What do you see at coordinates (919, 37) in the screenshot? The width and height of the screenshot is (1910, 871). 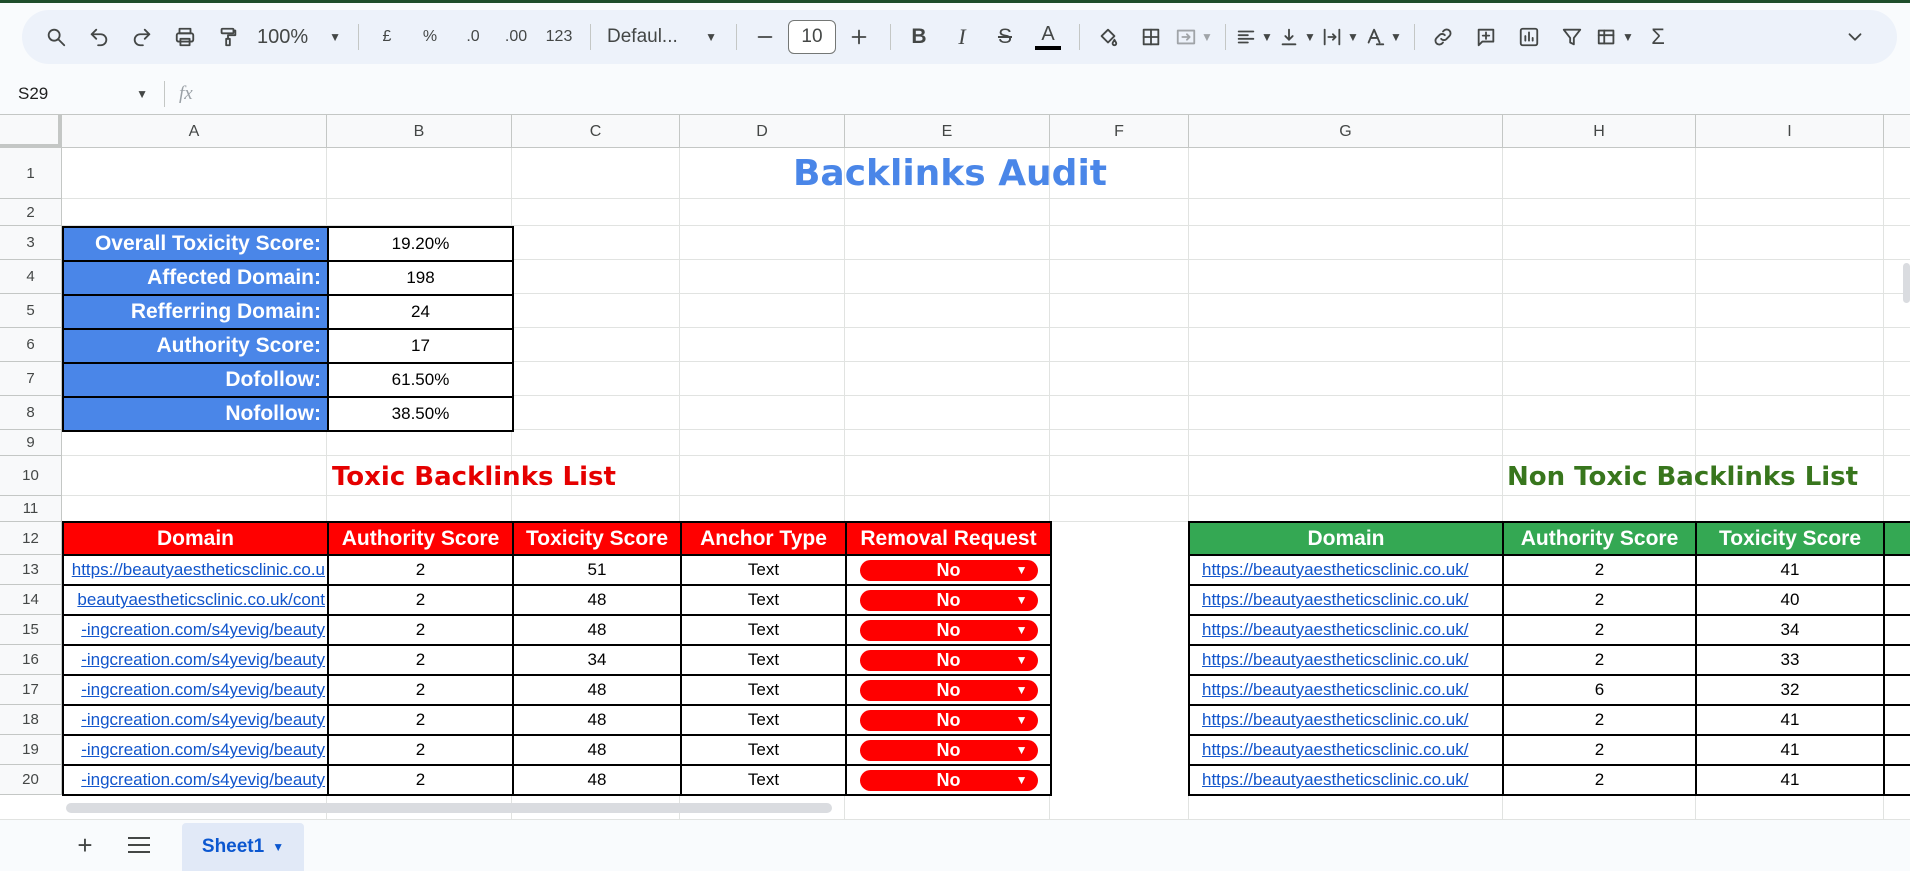 I see `bold-button: B` at bounding box center [919, 37].